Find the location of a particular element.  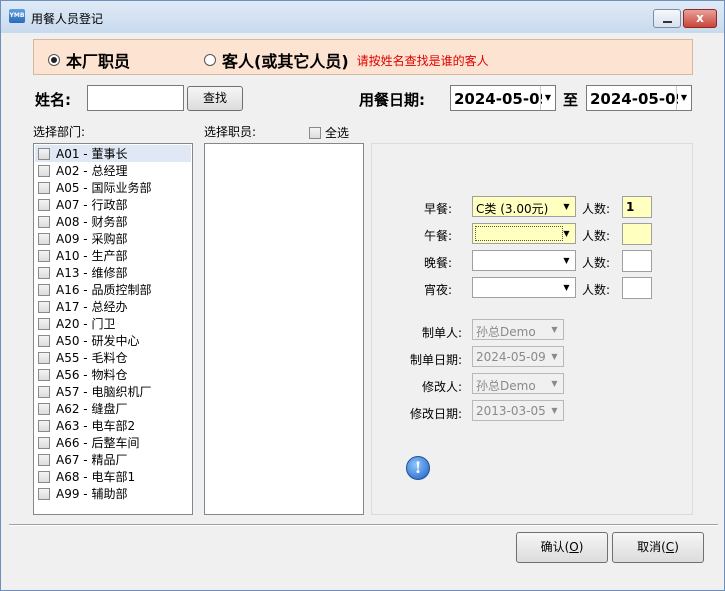

department-item: A05 - 国际业务部 is located at coordinates (113, 187).